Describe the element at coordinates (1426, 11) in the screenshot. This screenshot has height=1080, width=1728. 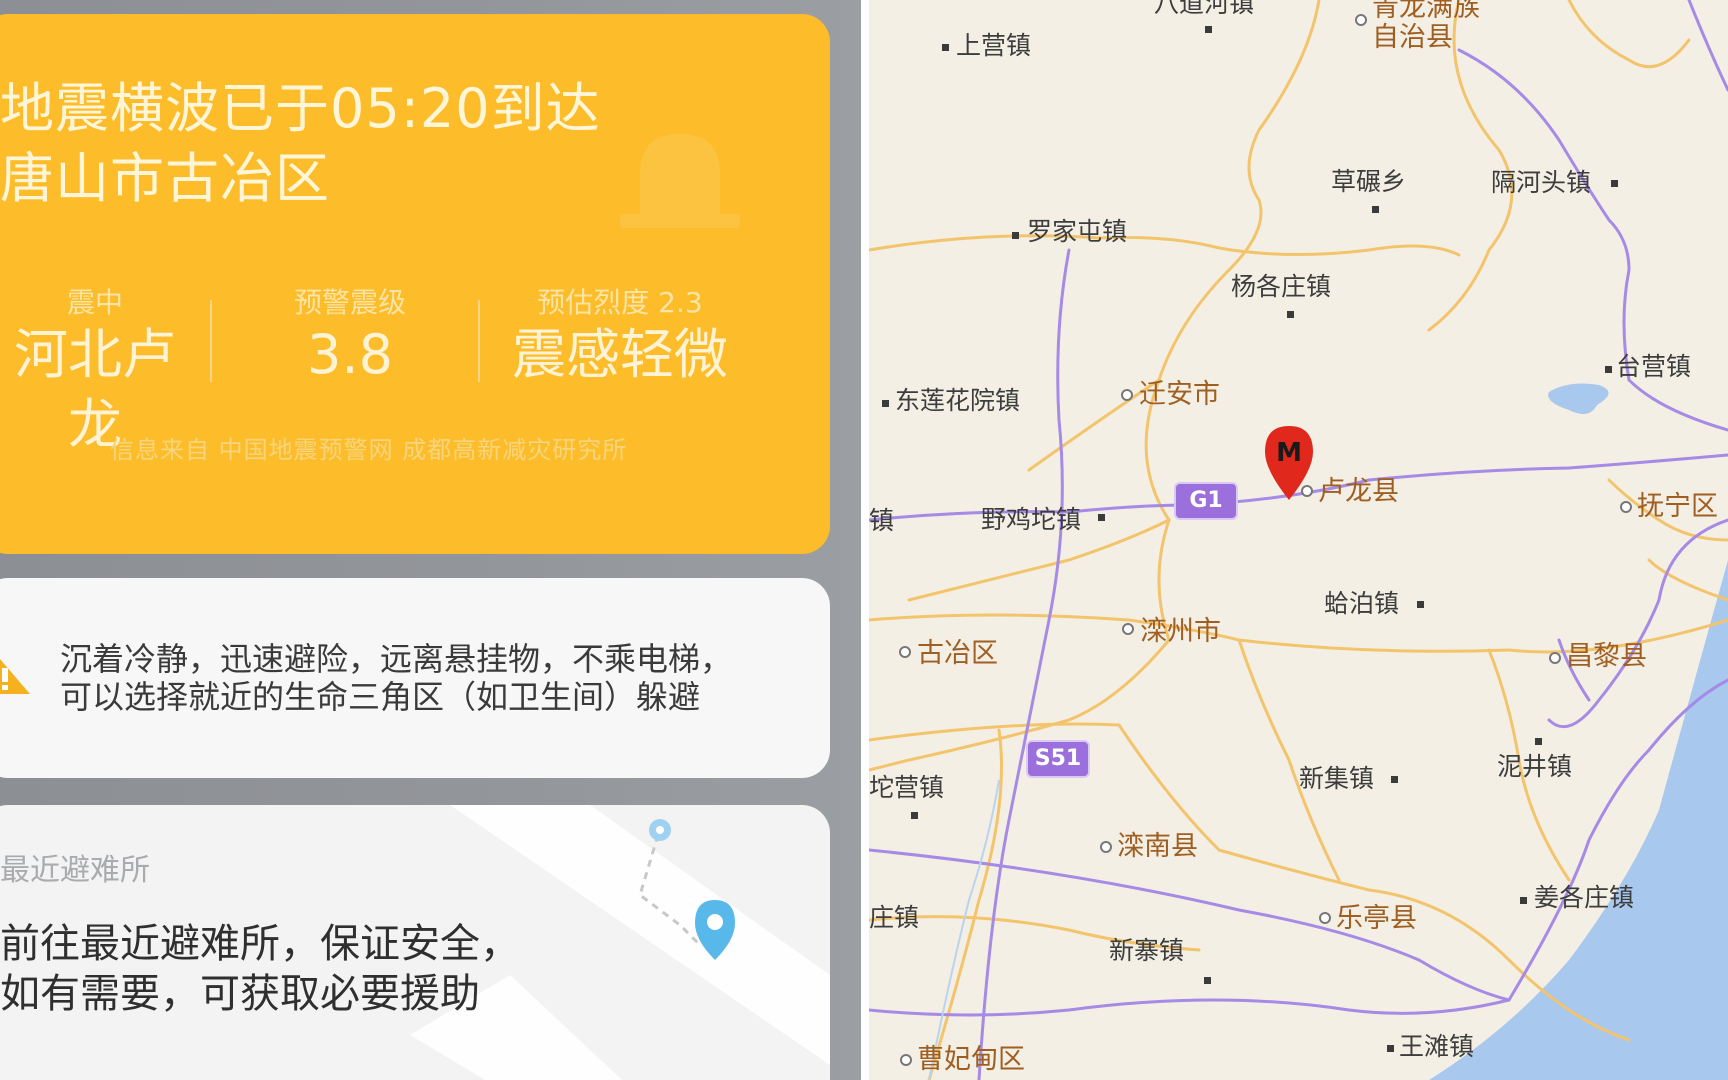
I see `place-label: 青龙满族` at that location.